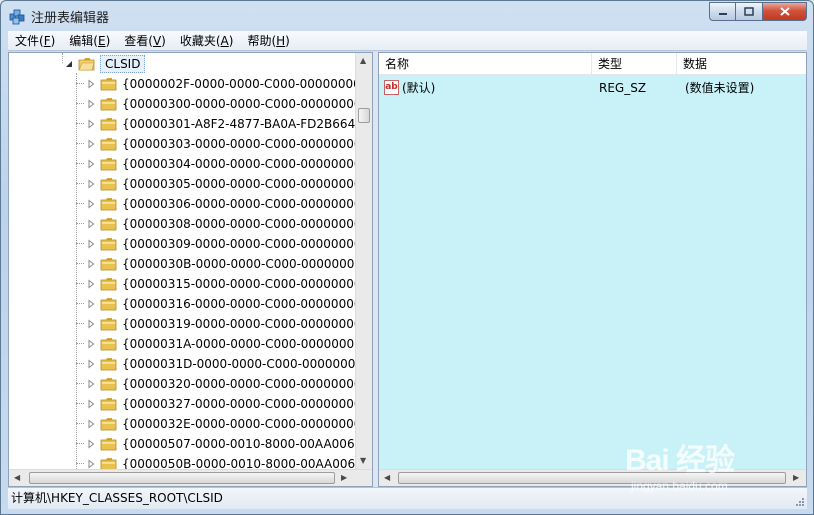 Image resolution: width=814 pixels, height=515 pixels. Describe the element at coordinates (239, 224) in the screenshot. I see `tree-node-label: {00000308-0000-0000-C000-000000000046}` at that location.